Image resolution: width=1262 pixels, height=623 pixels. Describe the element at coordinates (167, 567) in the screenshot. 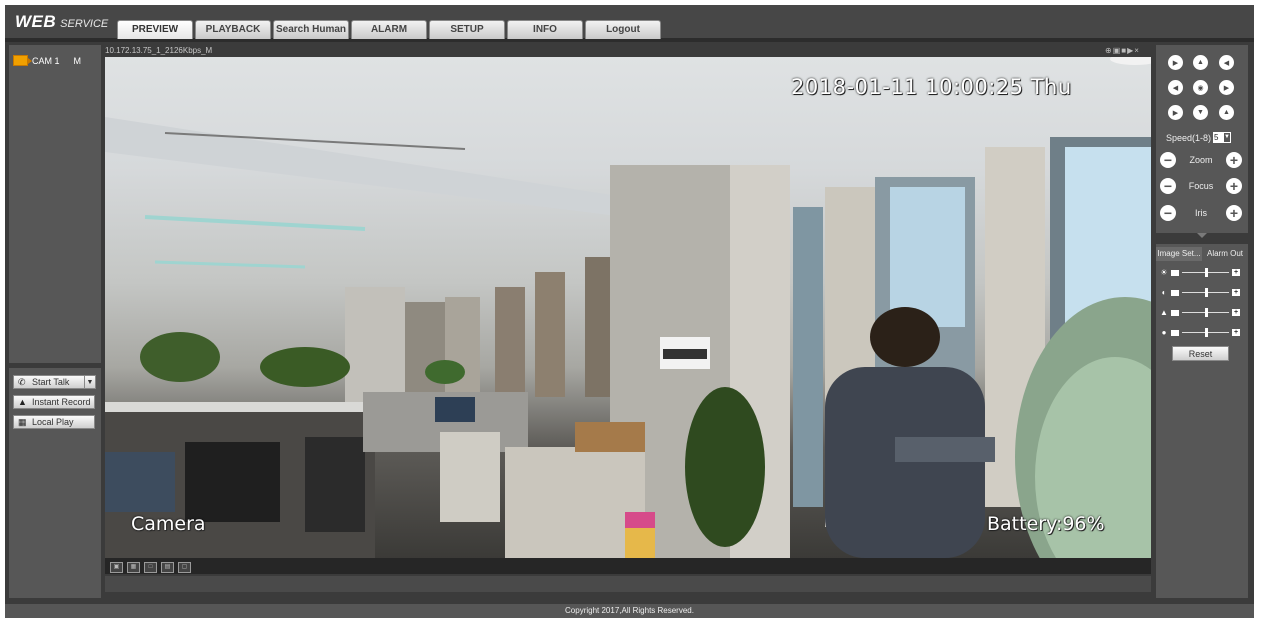

I see `stretch-icon: ▤` at that location.